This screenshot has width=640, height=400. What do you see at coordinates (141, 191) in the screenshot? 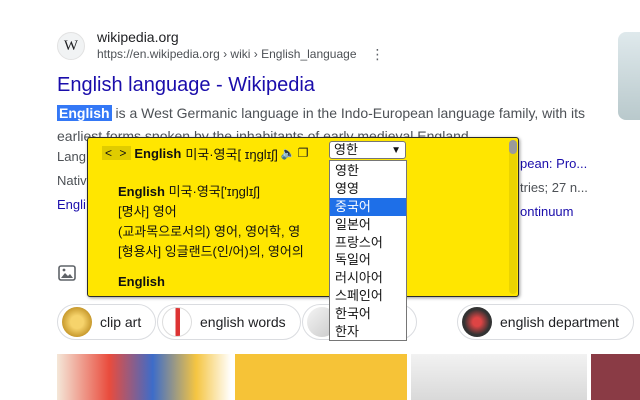
I see `entry-word: English` at bounding box center [141, 191].